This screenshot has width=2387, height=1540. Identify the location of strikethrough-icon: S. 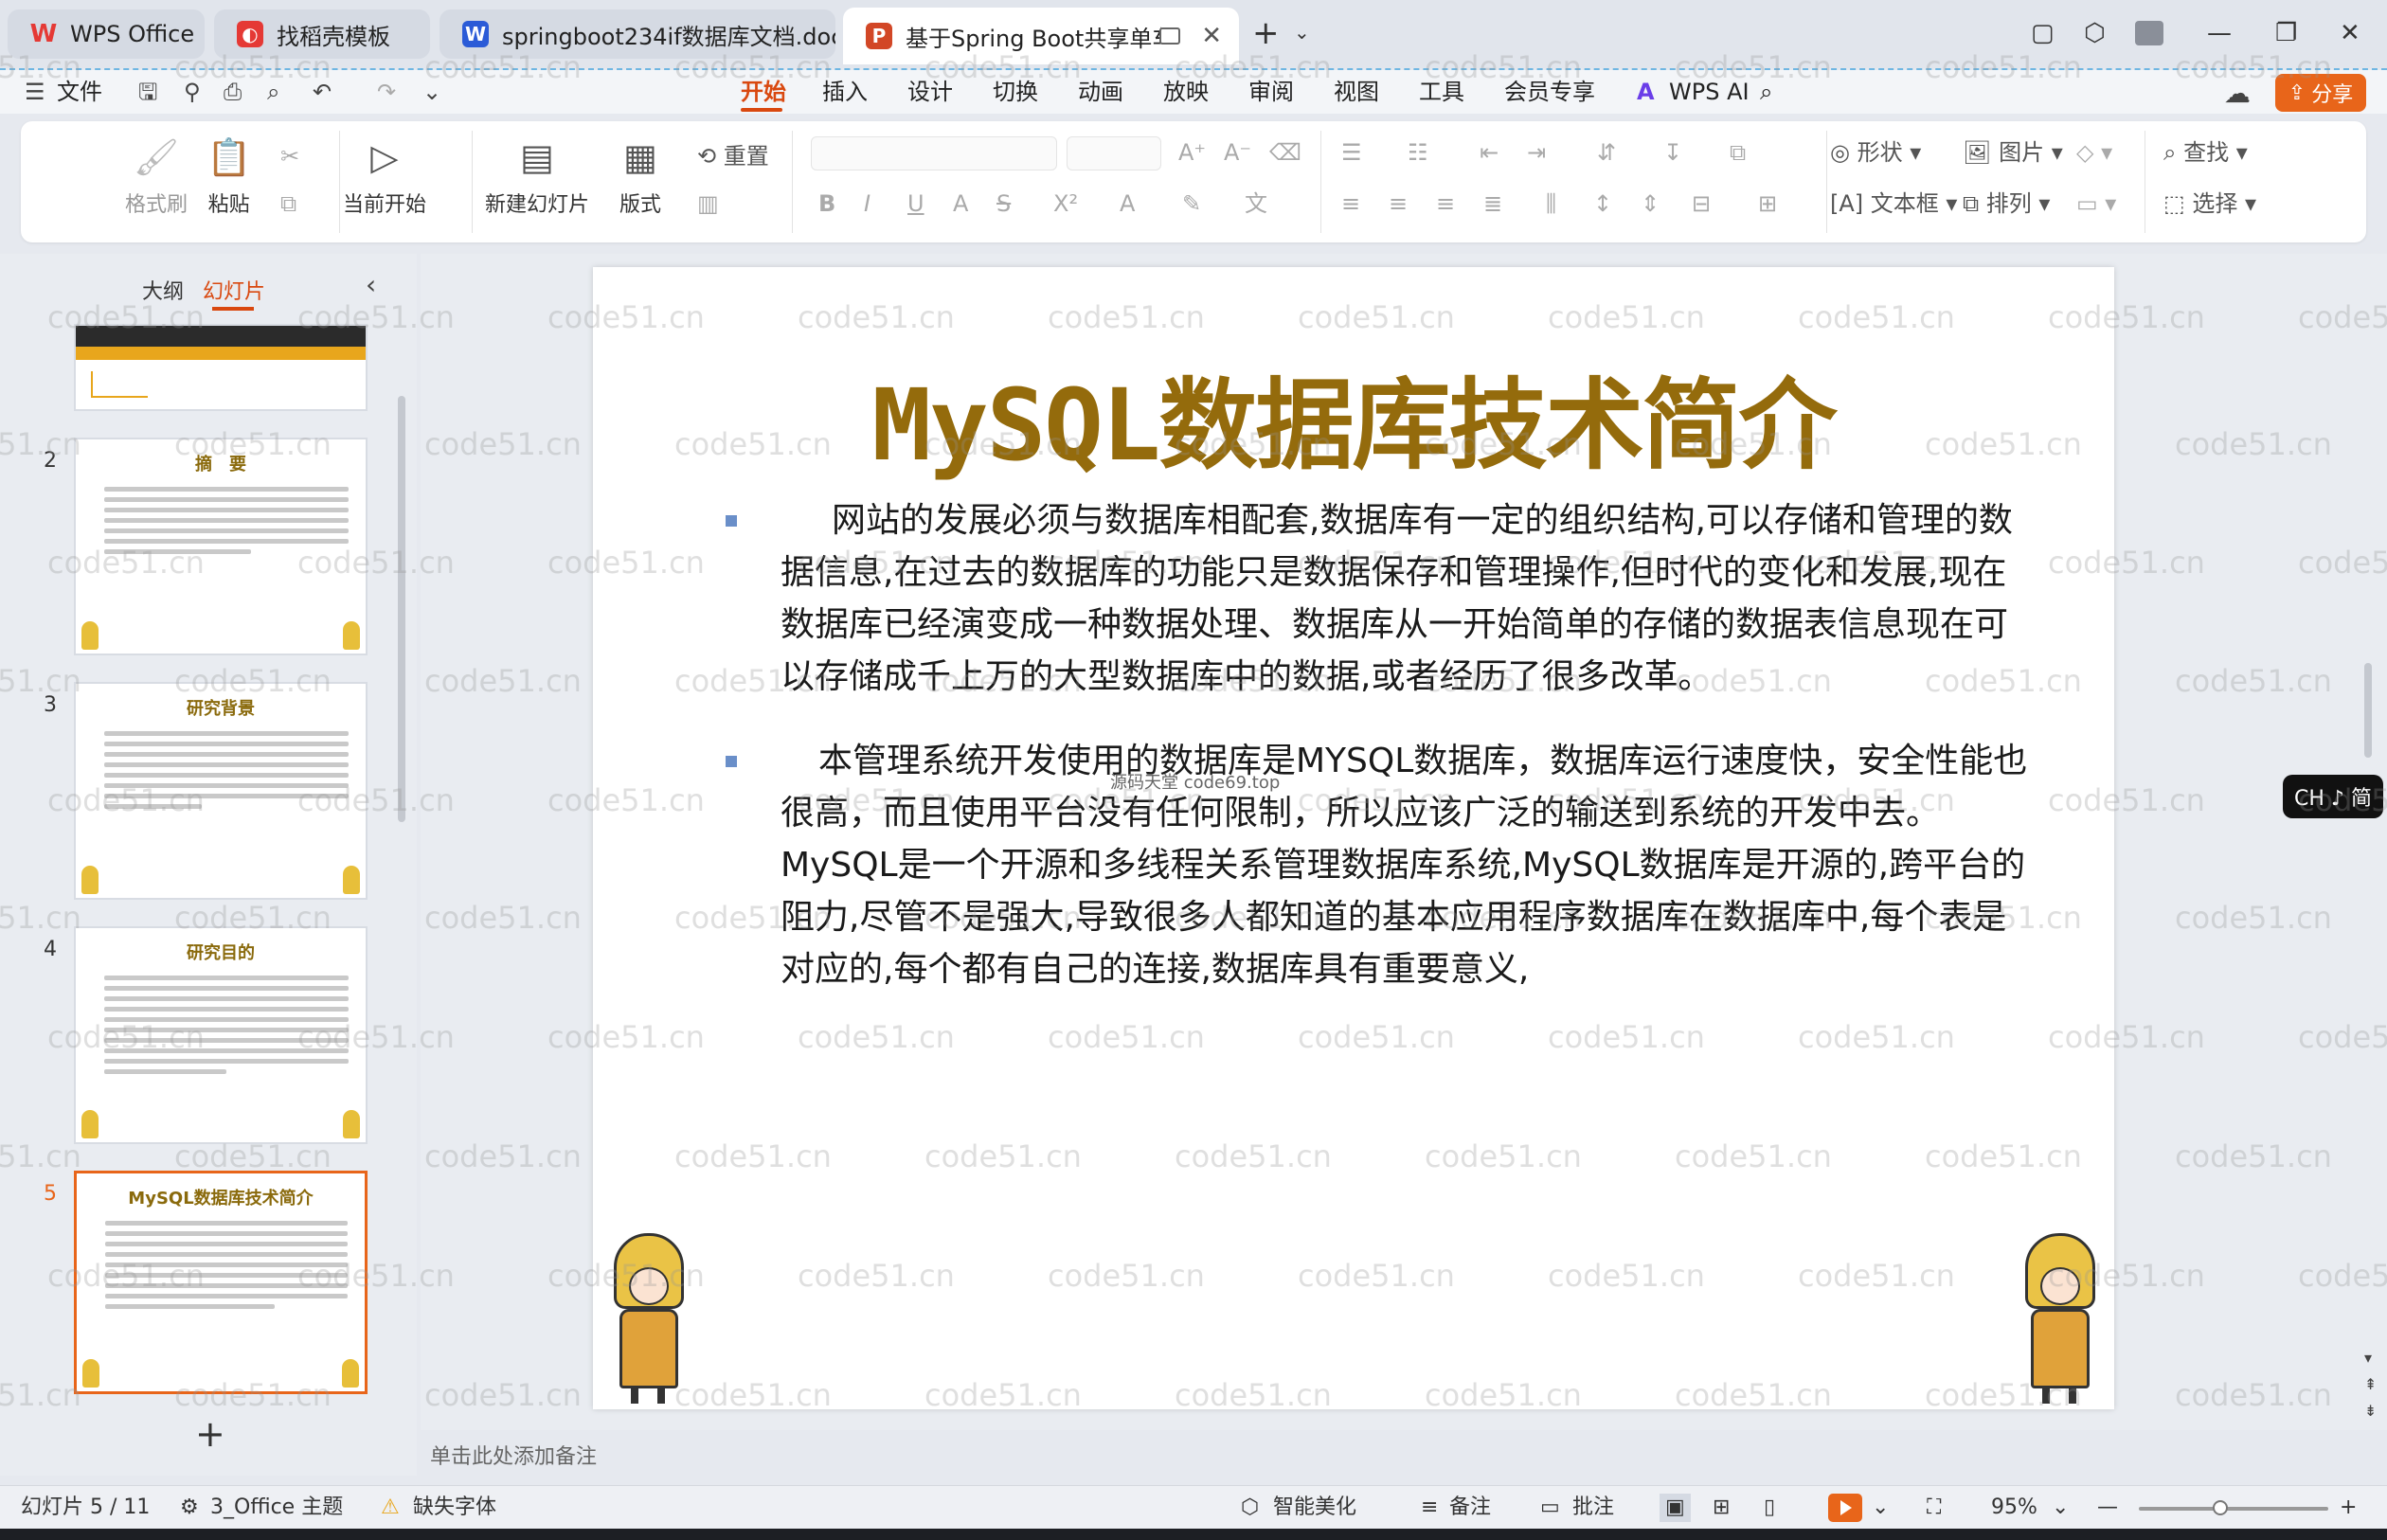
(1003, 203).